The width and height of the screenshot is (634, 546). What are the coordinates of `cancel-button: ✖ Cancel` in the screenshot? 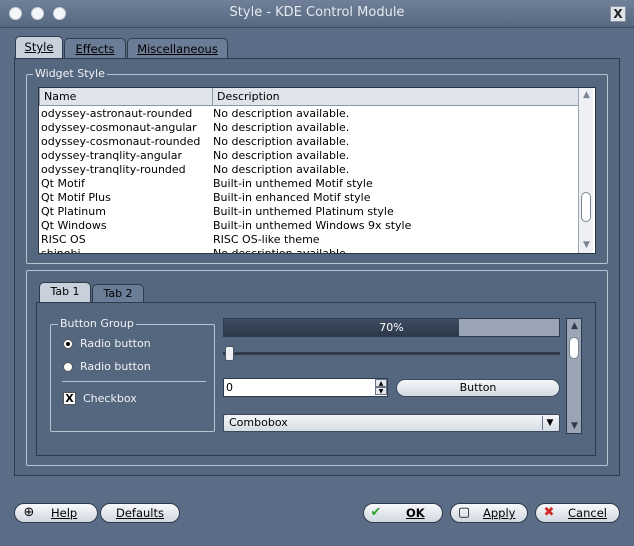 It's located at (577, 513).